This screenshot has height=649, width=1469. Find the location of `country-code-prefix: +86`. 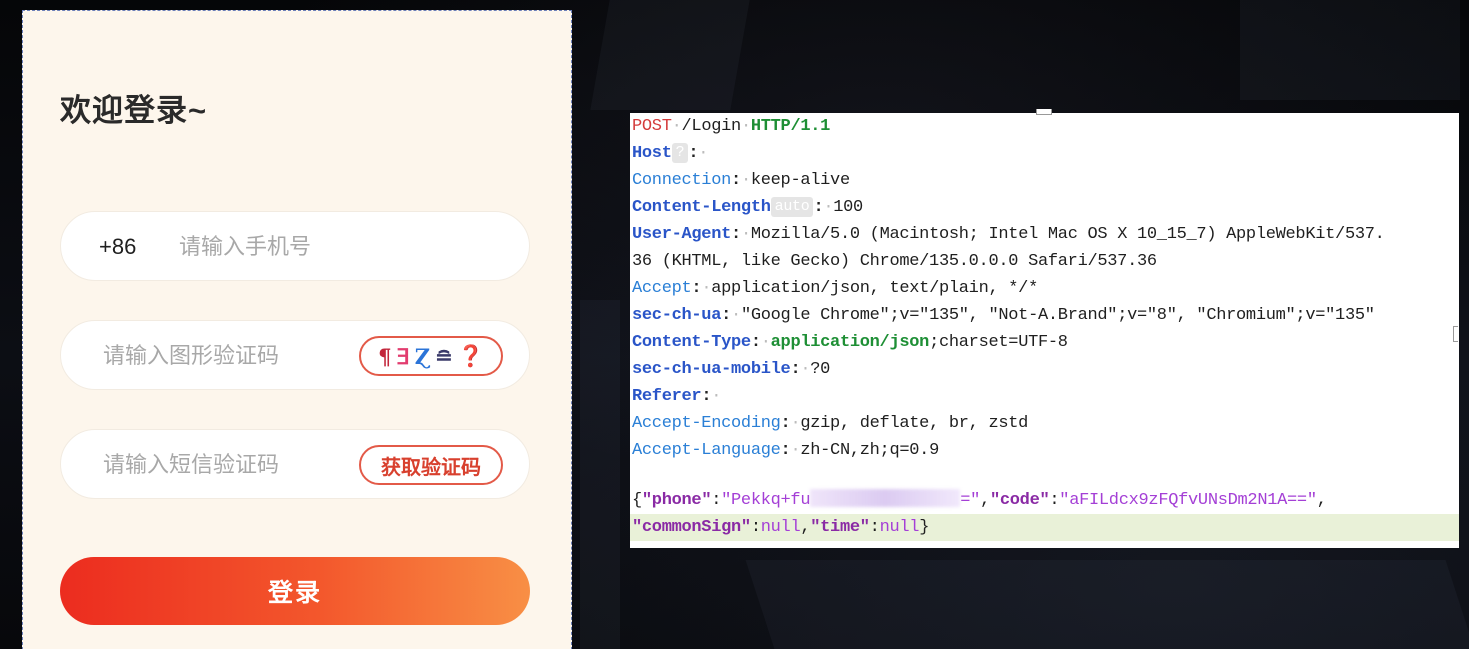

country-code-prefix: +86 is located at coordinates (117, 247).